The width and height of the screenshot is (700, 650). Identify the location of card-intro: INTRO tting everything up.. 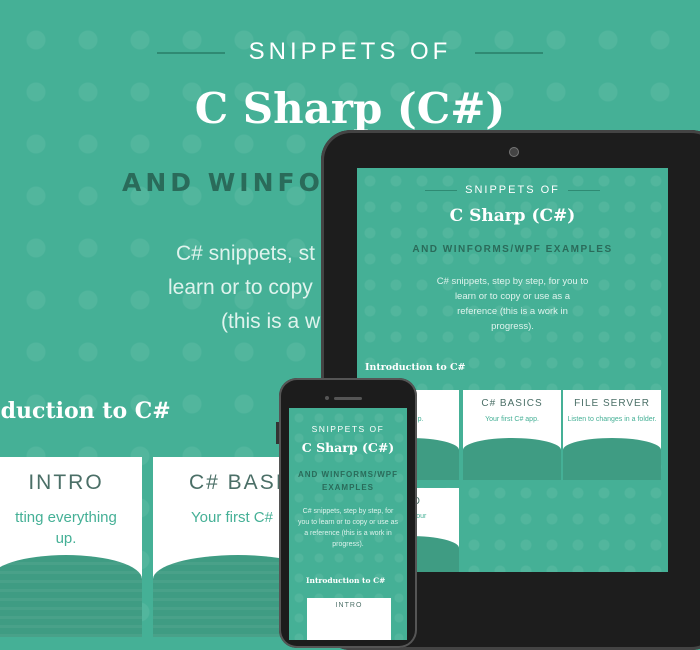
(71, 547).